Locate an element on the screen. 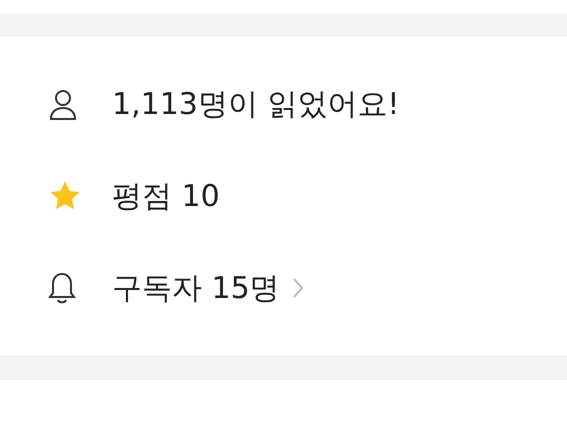 The width and height of the screenshot is (567, 425). info-text: 평점 10 is located at coordinates (166, 197).